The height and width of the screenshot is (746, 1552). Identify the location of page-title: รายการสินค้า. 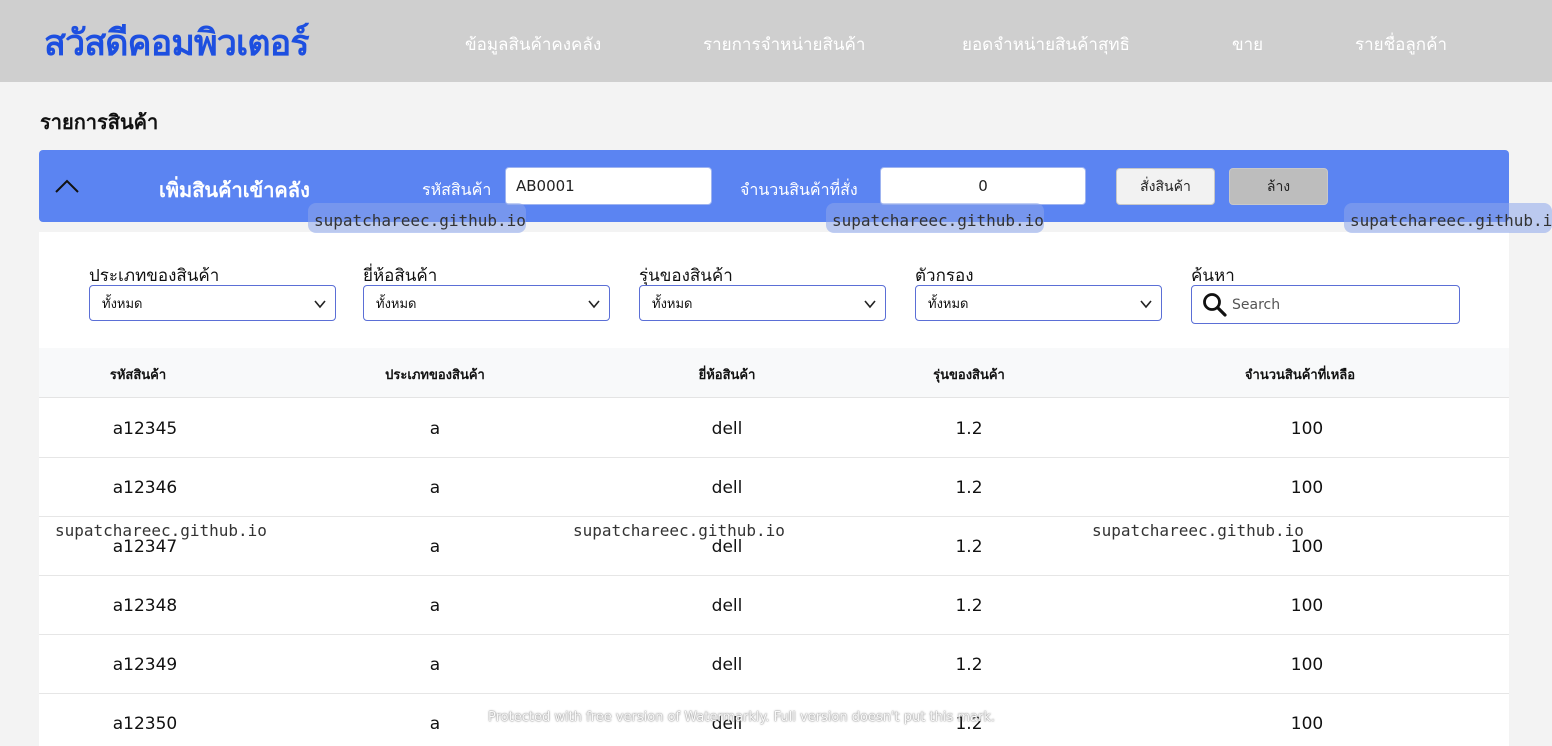
(99, 122).